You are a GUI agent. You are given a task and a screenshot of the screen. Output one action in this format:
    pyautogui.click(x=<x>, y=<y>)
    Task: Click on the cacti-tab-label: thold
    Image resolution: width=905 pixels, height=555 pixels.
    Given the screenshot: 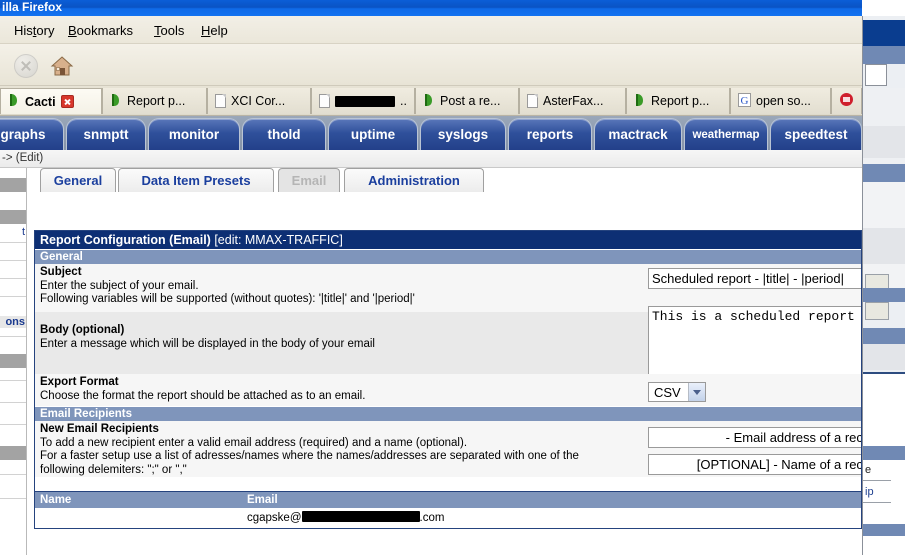 What is the action you would take?
    pyautogui.click(x=284, y=134)
    